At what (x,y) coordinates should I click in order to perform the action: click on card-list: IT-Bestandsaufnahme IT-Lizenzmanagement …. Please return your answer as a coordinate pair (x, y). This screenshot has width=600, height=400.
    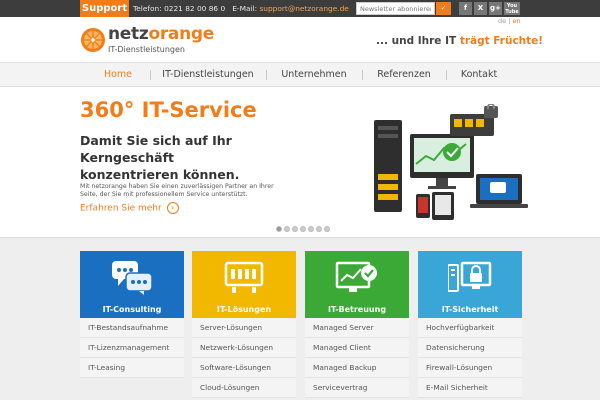
    Looking at the image, I should click on (132, 348).